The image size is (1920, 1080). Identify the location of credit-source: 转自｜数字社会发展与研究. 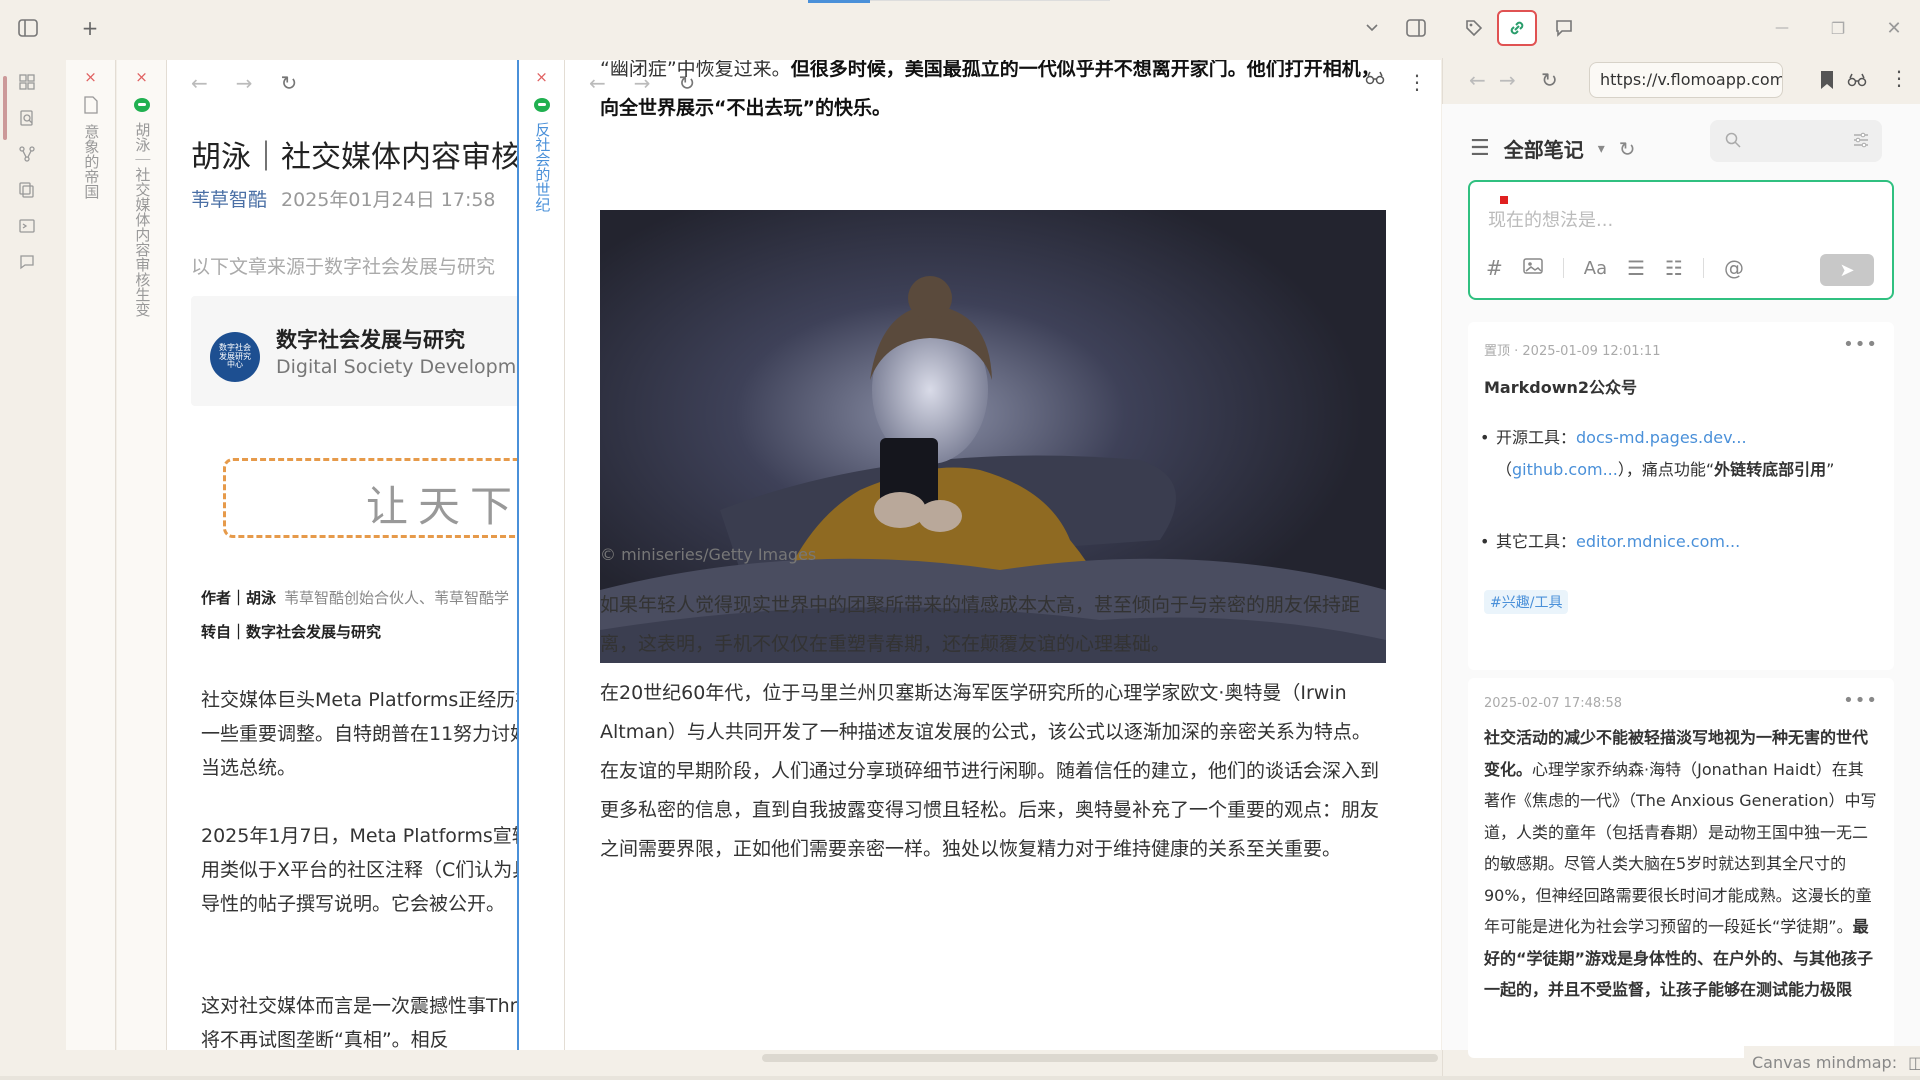
(291, 631).